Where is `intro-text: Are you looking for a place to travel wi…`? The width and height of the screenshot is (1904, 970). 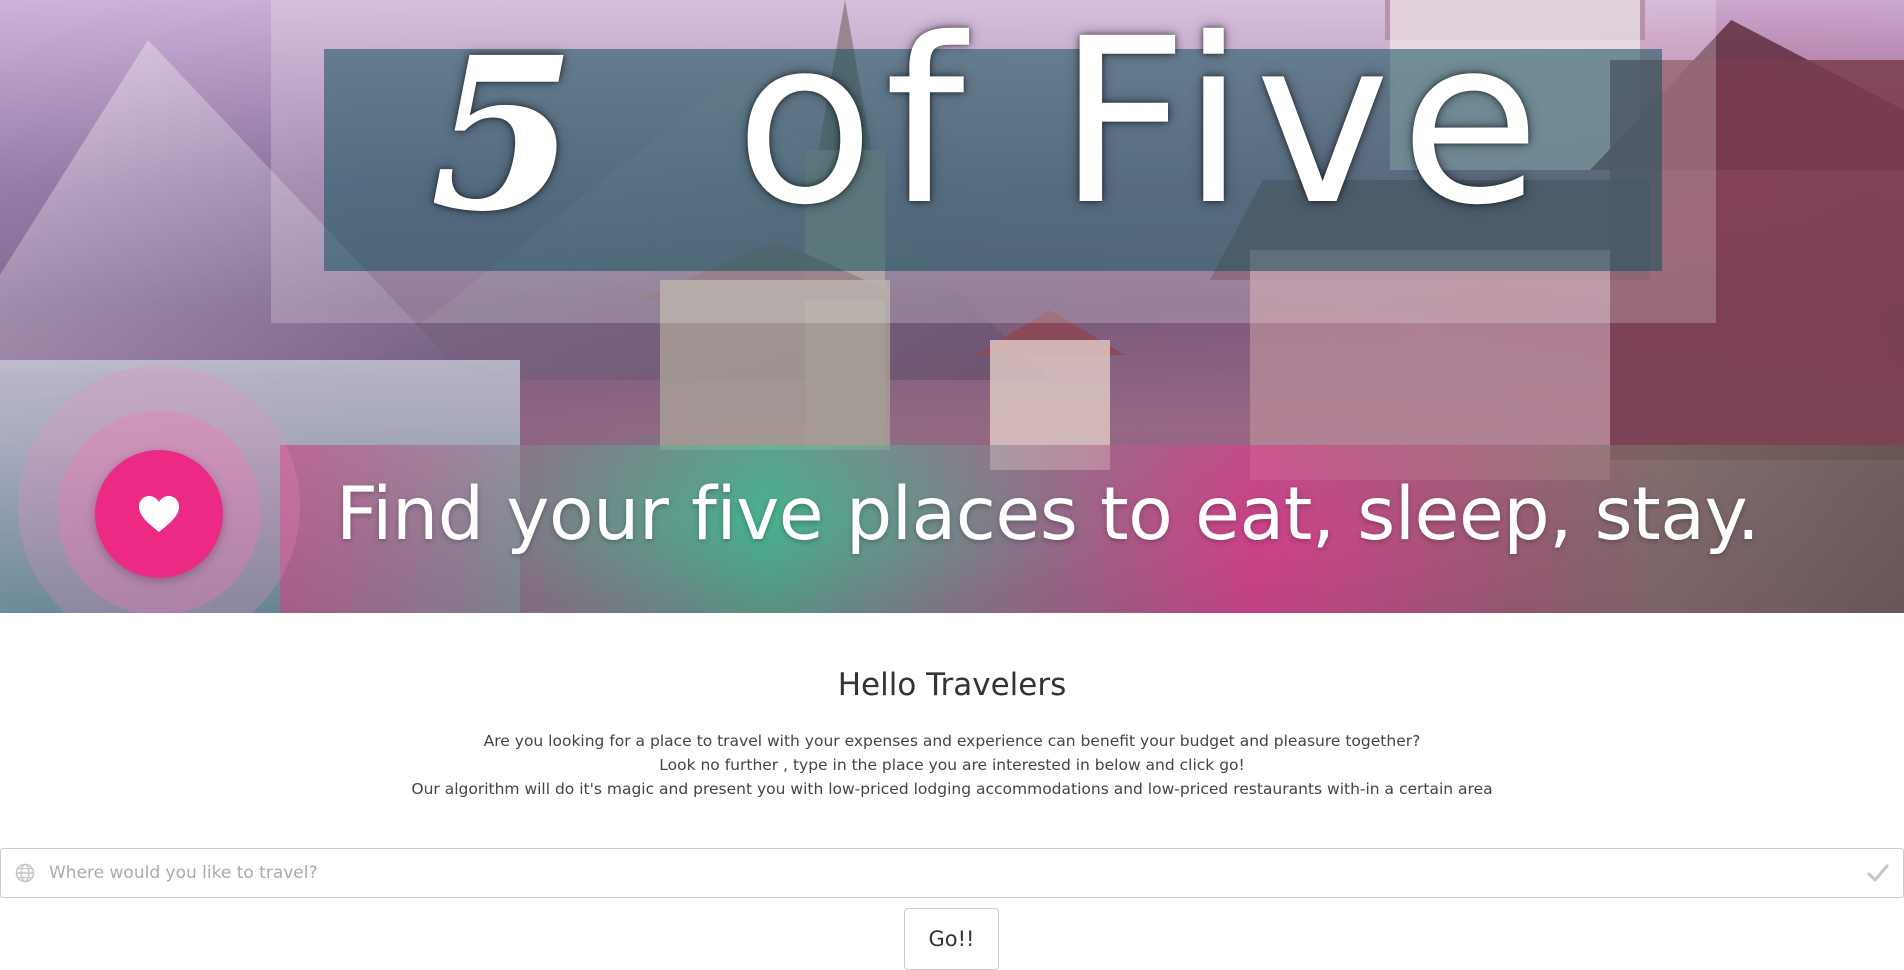 intro-text: Are you looking for a place to travel wi… is located at coordinates (952, 765).